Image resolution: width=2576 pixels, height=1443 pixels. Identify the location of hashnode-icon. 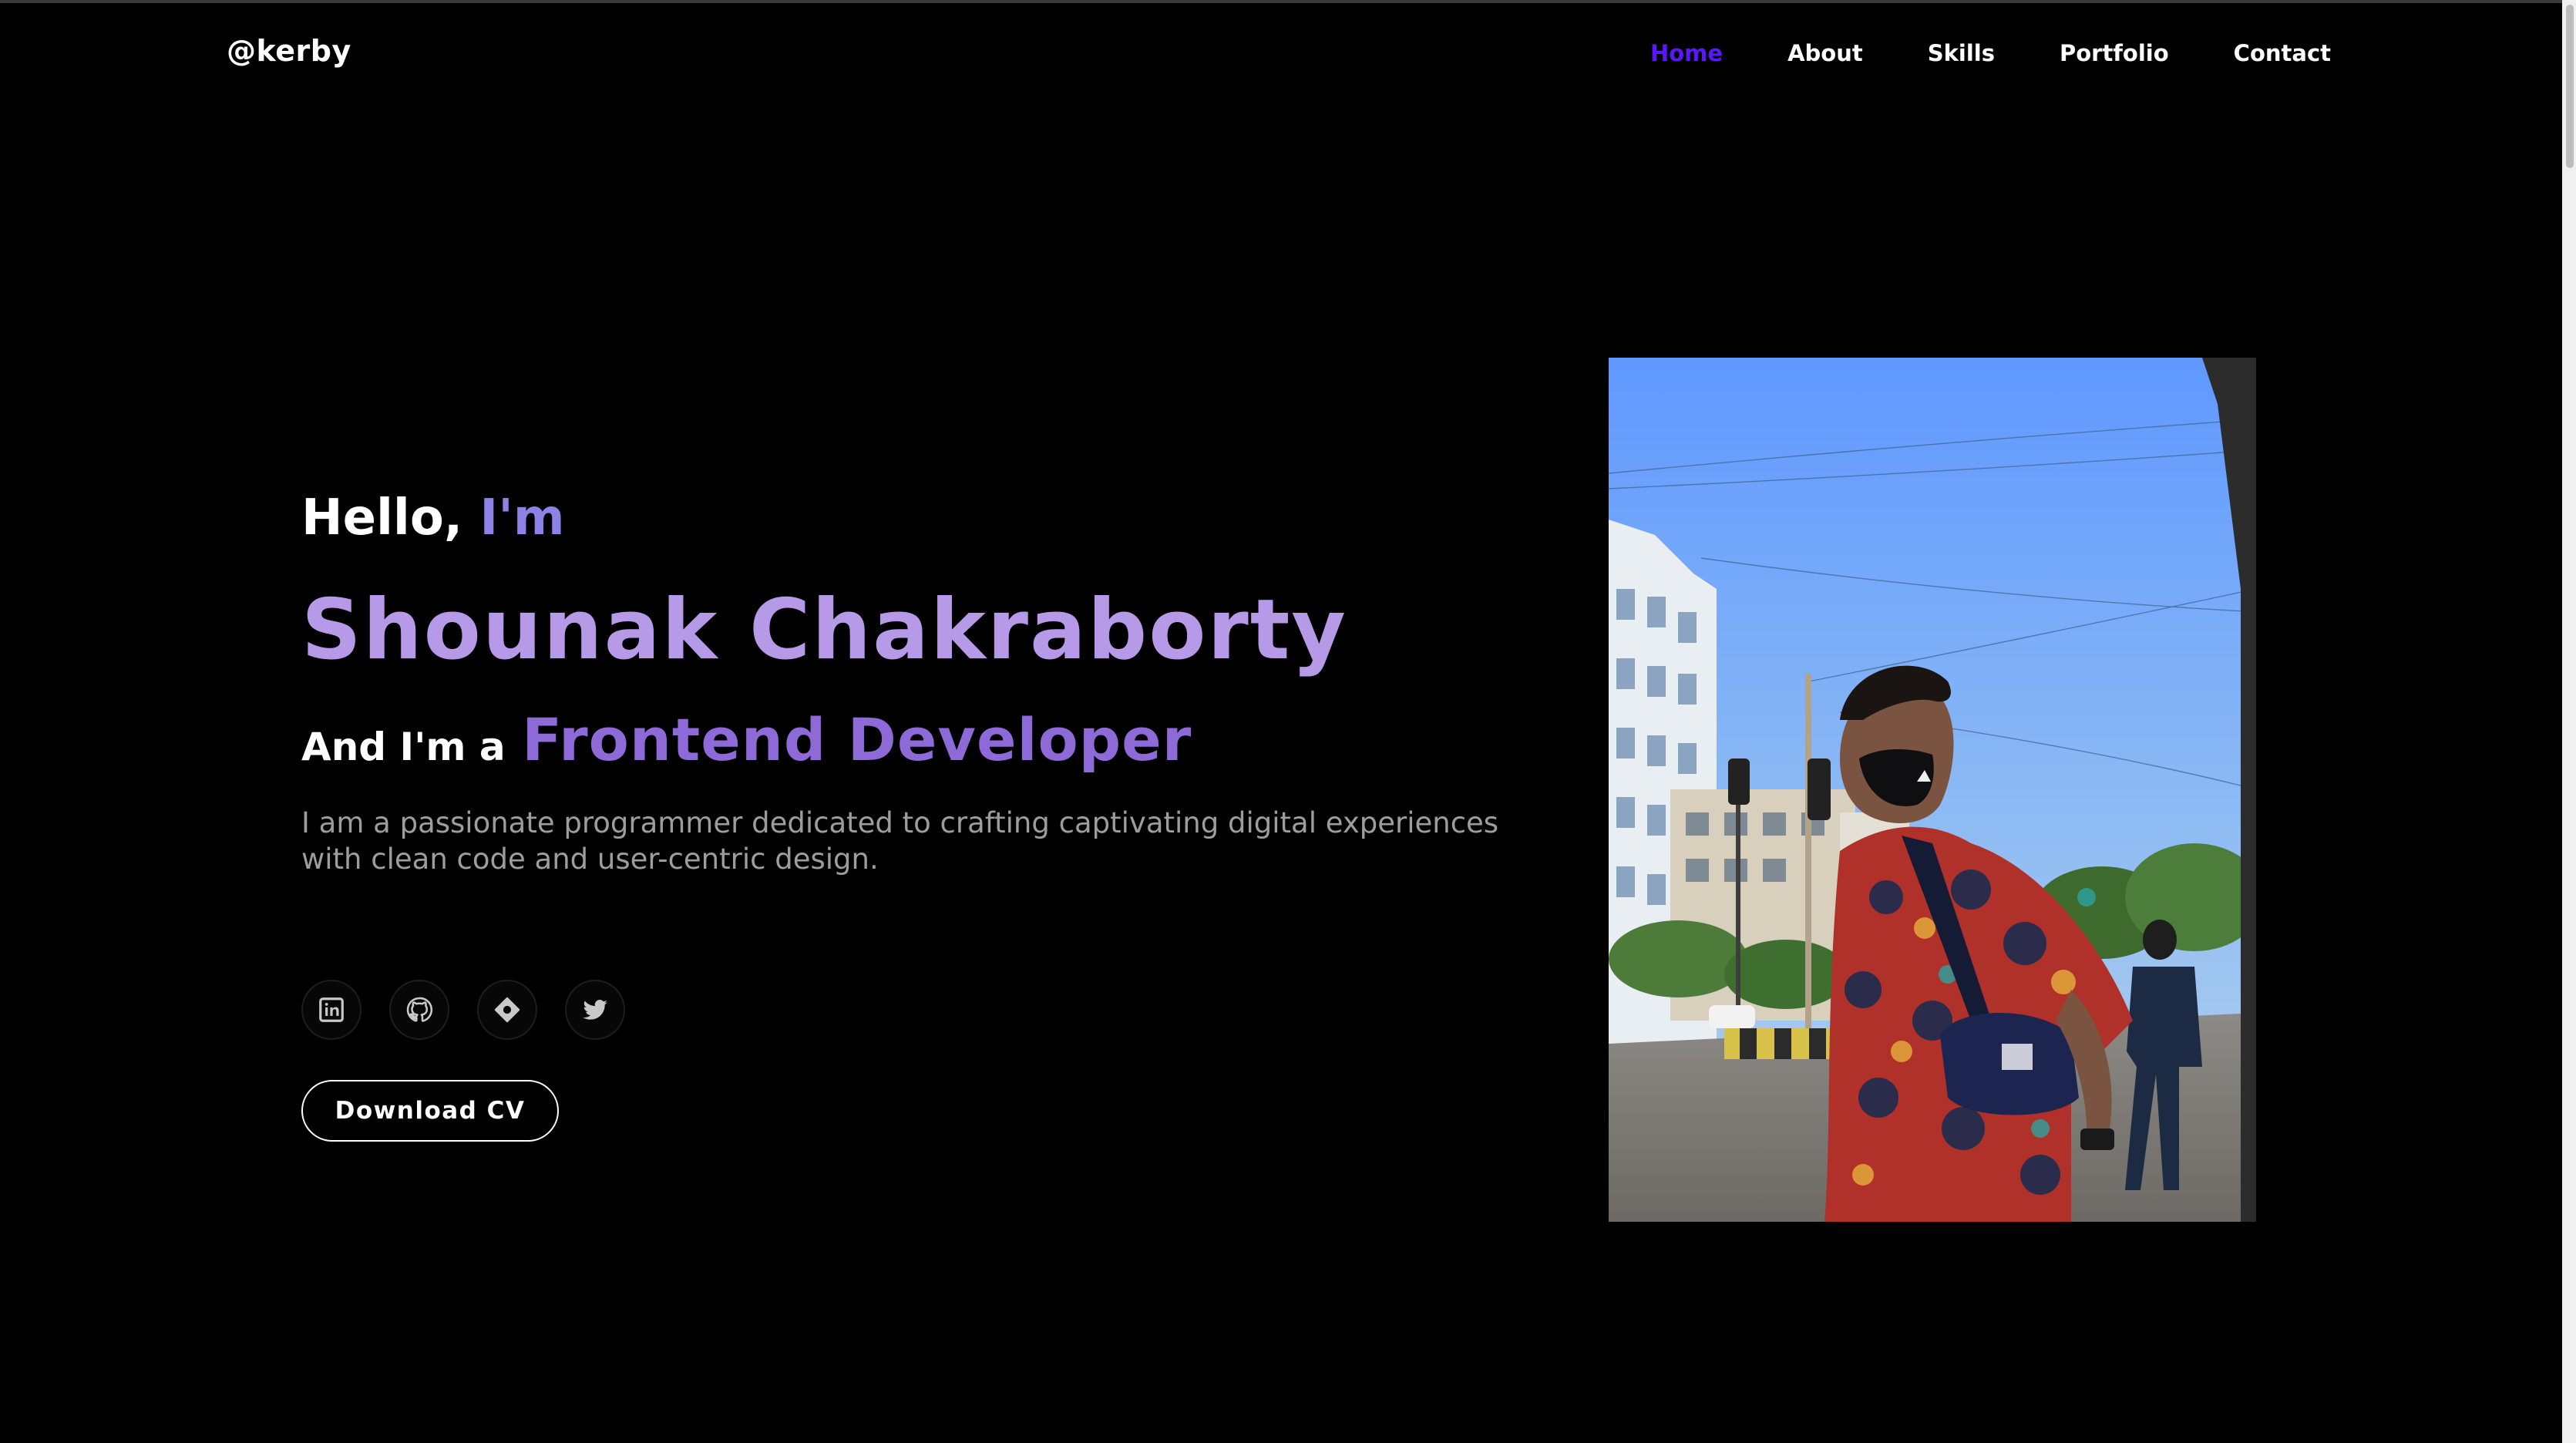
(507, 1010).